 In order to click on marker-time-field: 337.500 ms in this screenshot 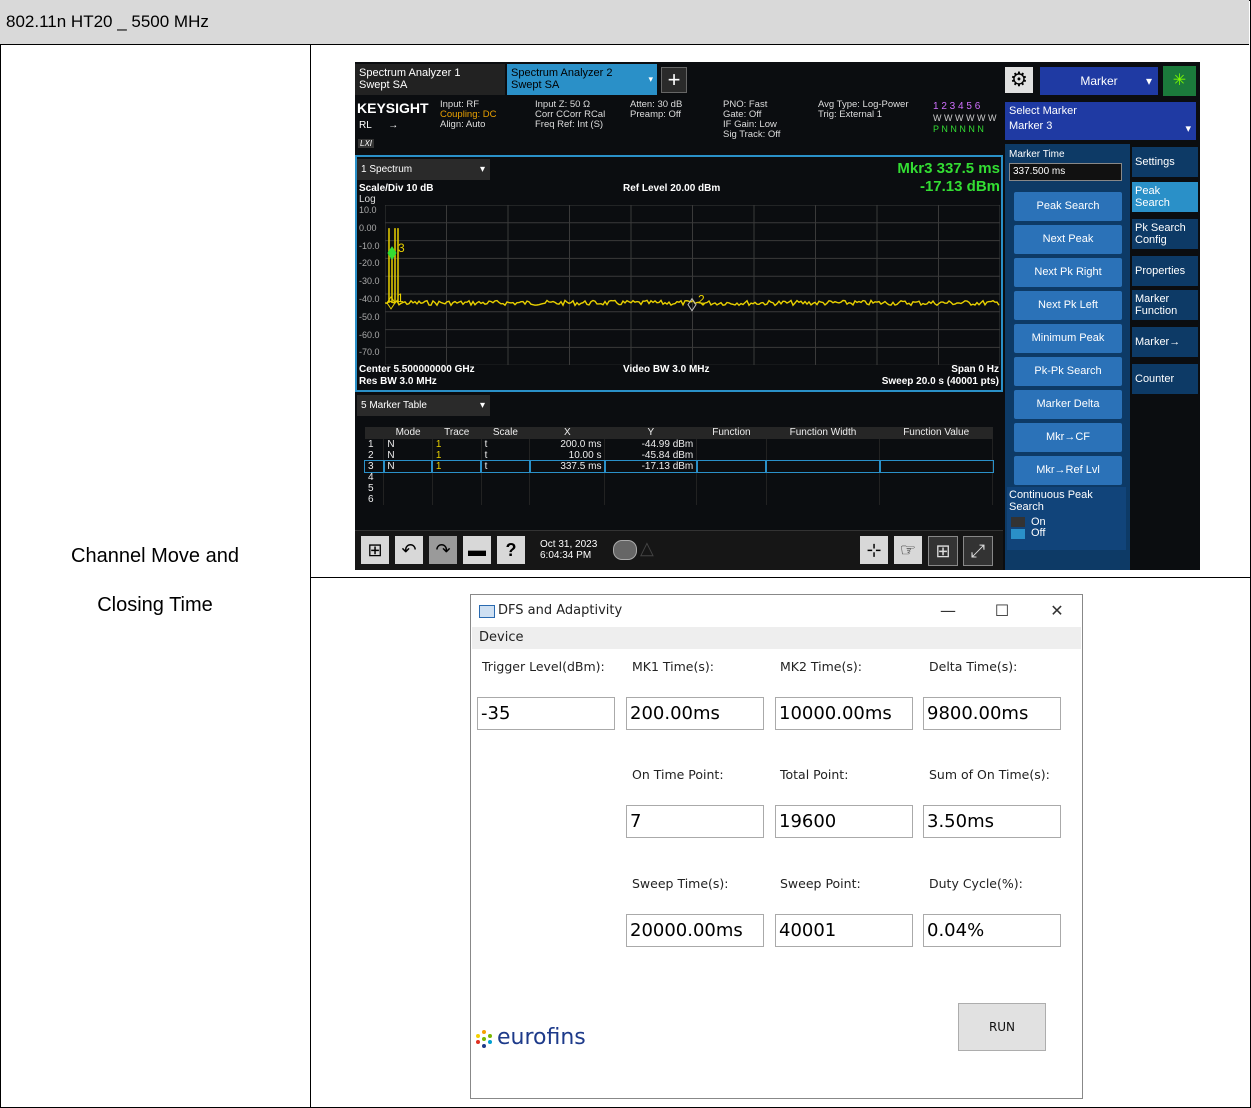, I will do `click(1065, 172)`.